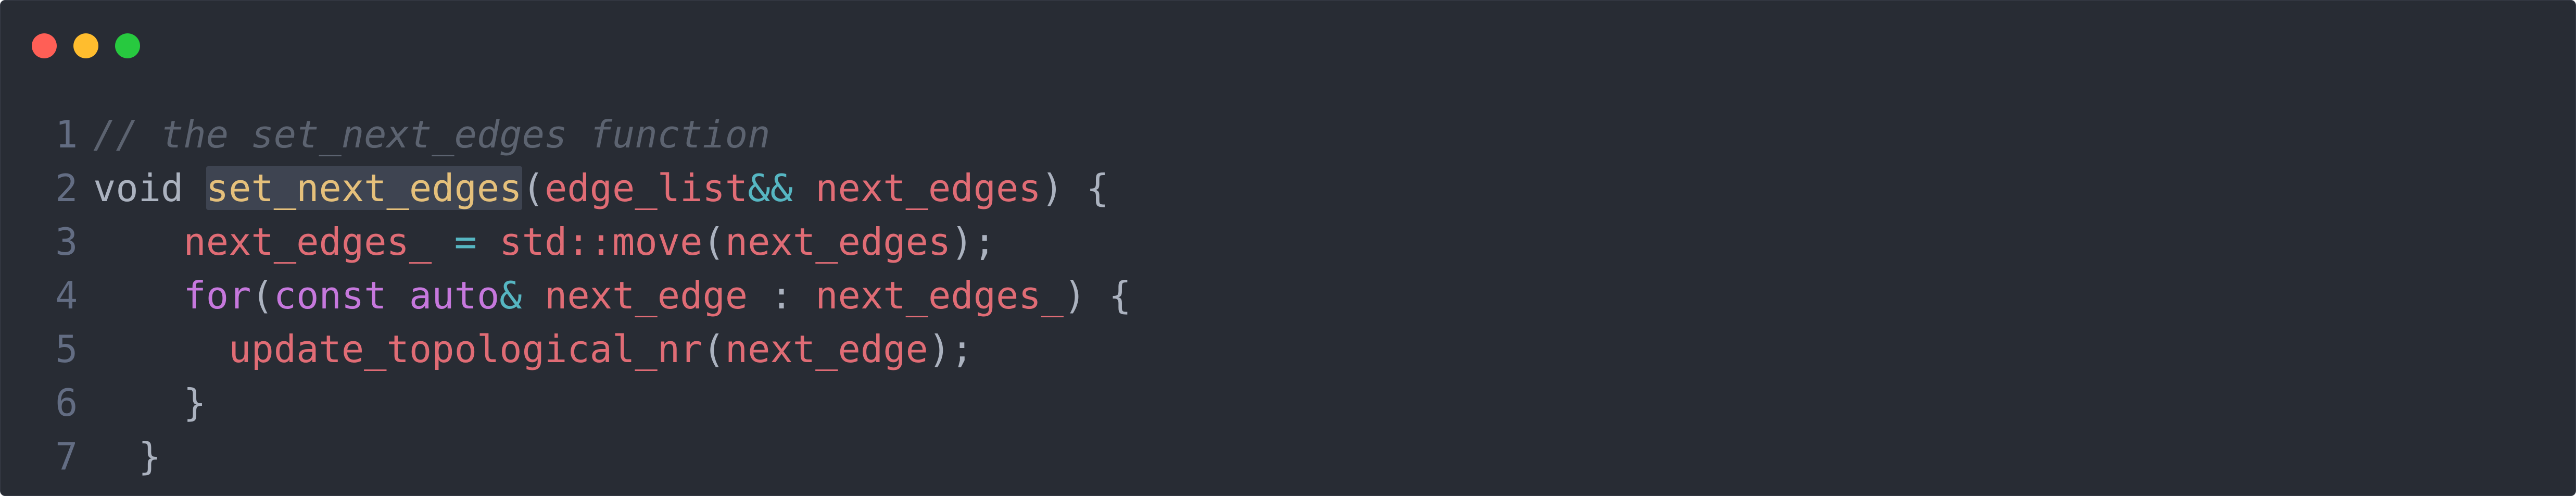 The height and width of the screenshot is (496, 2576). I want to click on line-number: 7, so click(66, 457).